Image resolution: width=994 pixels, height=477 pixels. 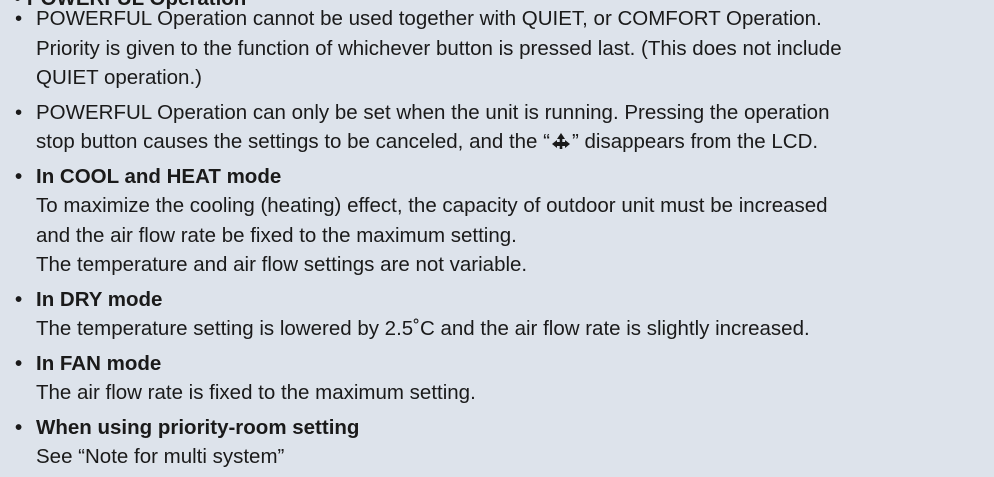 What do you see at coordinates (695, 141) in the screenshot?
I see `note-text-segment: ” disappears from the LCD.` at bounding box center [695, 141].